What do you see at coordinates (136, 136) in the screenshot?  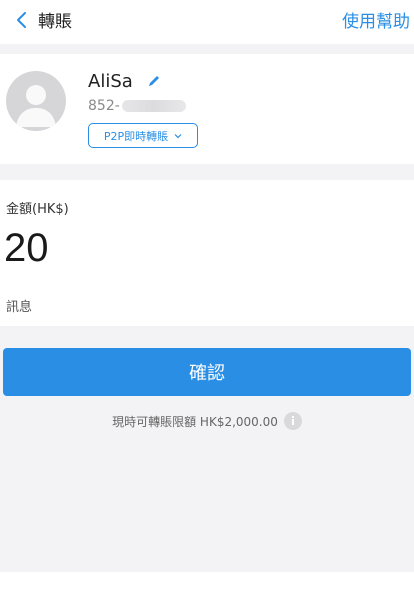 I see `transfer-type-label: P2P即時轉賬` at bounding box center [136, 136].